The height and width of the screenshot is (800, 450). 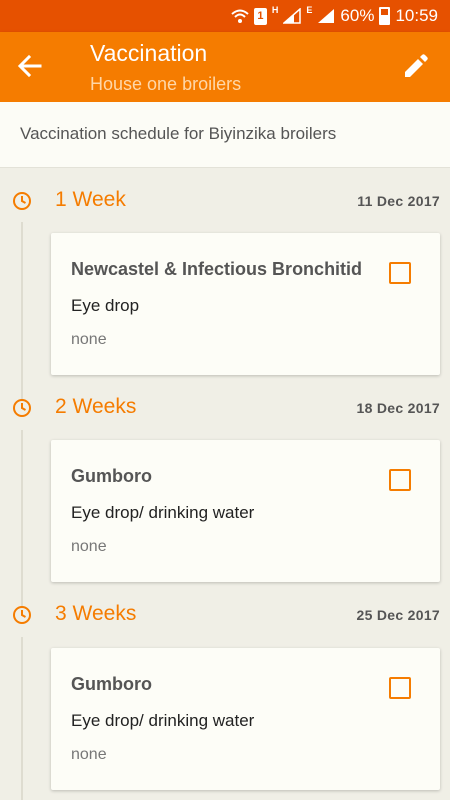 What do you see at coordinates (398, 408) in the screenshot?
I see `week-date: 18 Dec 2017` at bounding box center [398, 408].